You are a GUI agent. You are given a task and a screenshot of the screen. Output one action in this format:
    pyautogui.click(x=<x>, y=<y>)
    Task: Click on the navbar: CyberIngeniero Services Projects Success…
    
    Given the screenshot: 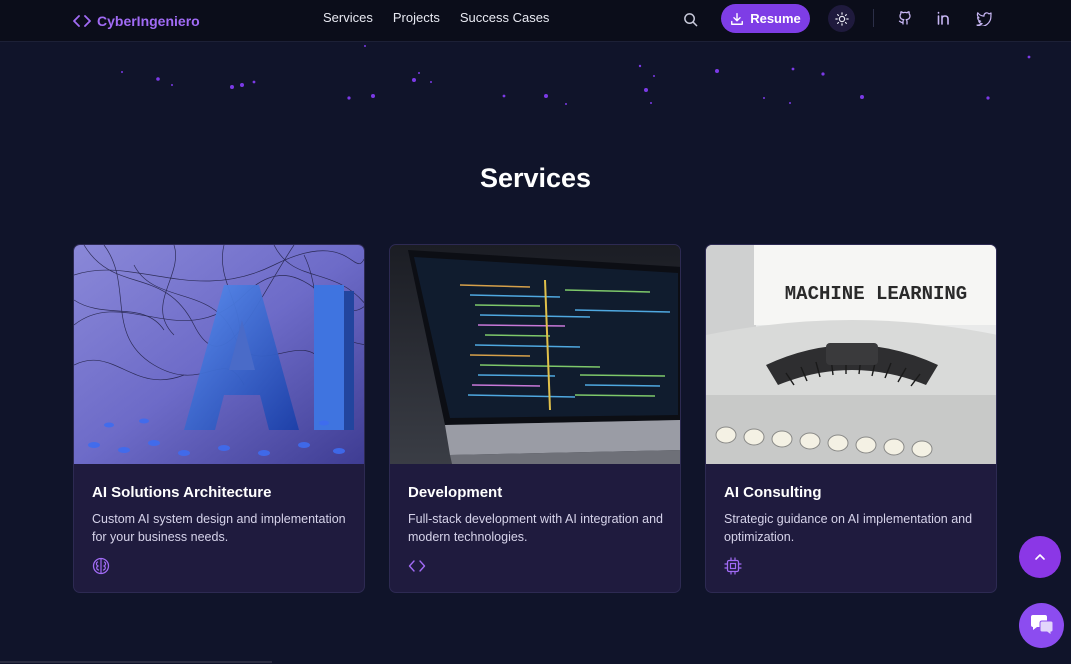 What is the action you would take?
    pyautogui.click(x=535, y=21)
    